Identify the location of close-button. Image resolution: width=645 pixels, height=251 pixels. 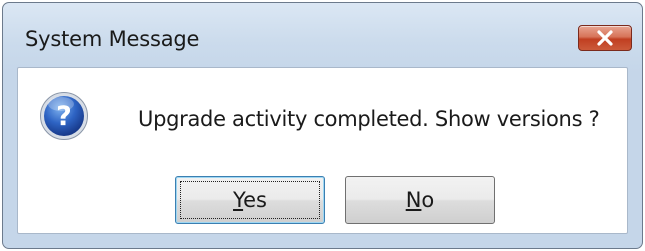
(605, 38).